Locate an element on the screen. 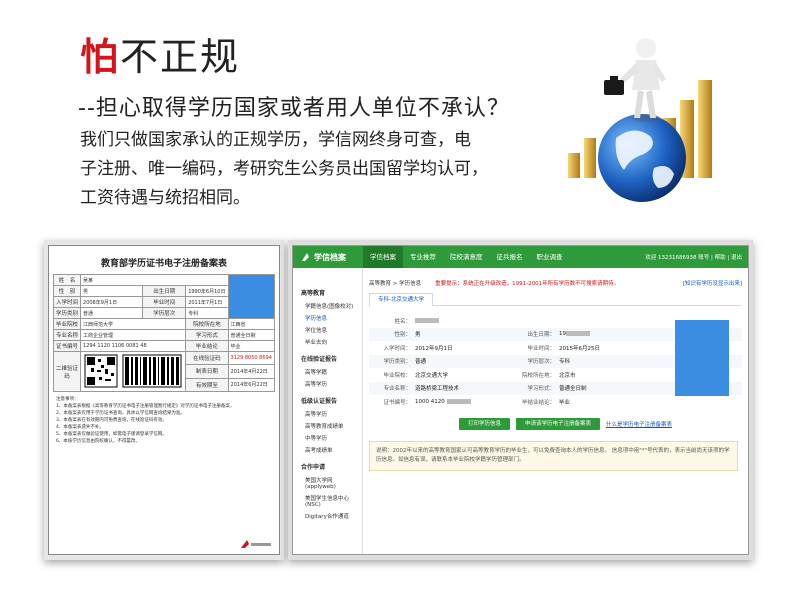  sidebar-item: 中等学历 is located at coordinates (331, 438).